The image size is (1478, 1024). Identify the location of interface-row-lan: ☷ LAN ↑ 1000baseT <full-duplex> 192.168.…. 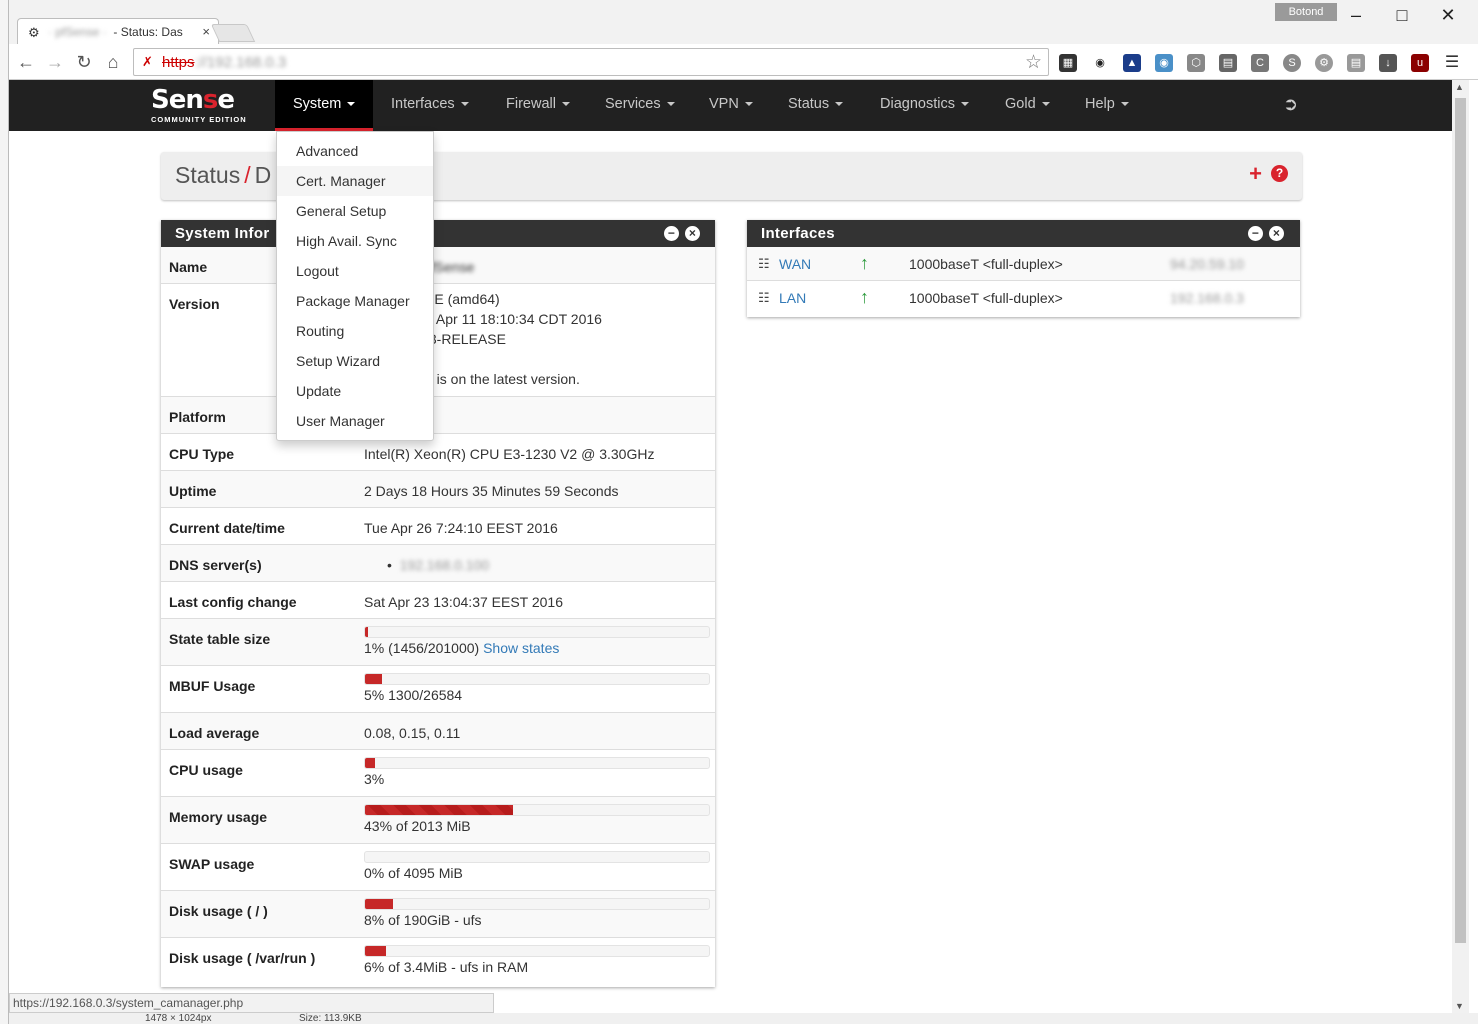
(1001, 297).